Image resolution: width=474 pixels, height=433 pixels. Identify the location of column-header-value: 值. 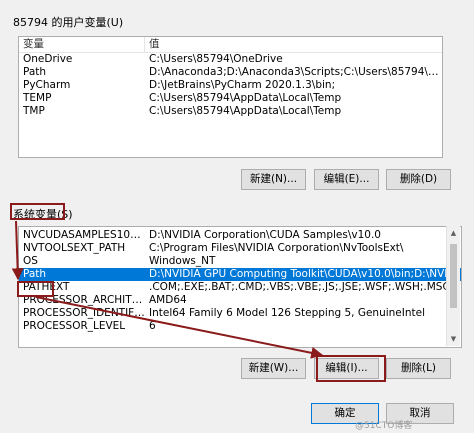
(293, 44).